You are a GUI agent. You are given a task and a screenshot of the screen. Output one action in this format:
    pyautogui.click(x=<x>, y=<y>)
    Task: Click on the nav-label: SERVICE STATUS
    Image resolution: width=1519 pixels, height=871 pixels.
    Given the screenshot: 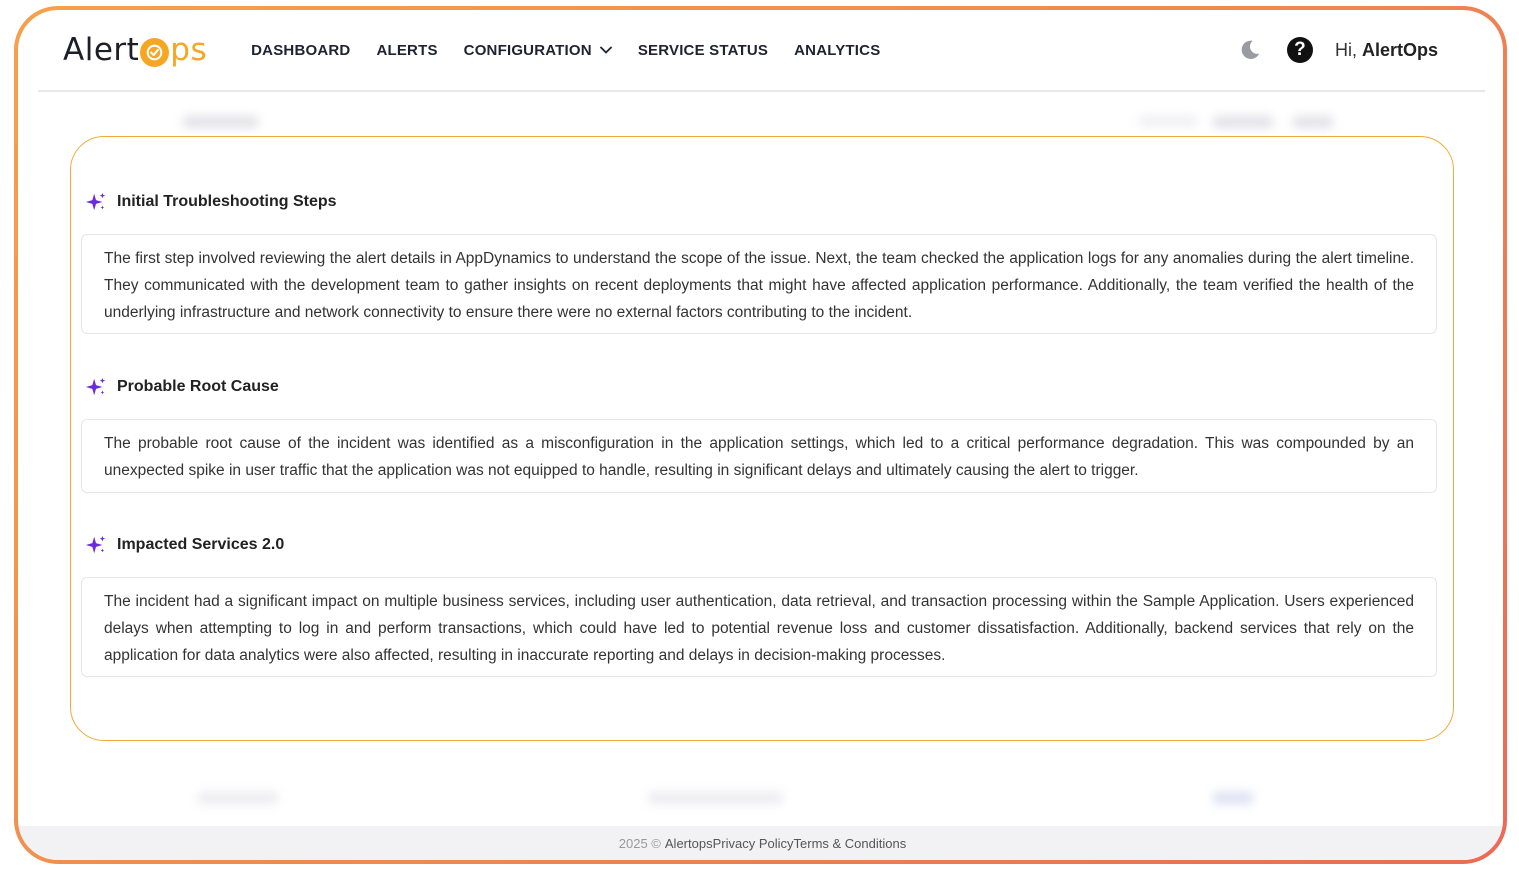 What is the action you would take?
    pyautogui.click(x=703, y=50)
    